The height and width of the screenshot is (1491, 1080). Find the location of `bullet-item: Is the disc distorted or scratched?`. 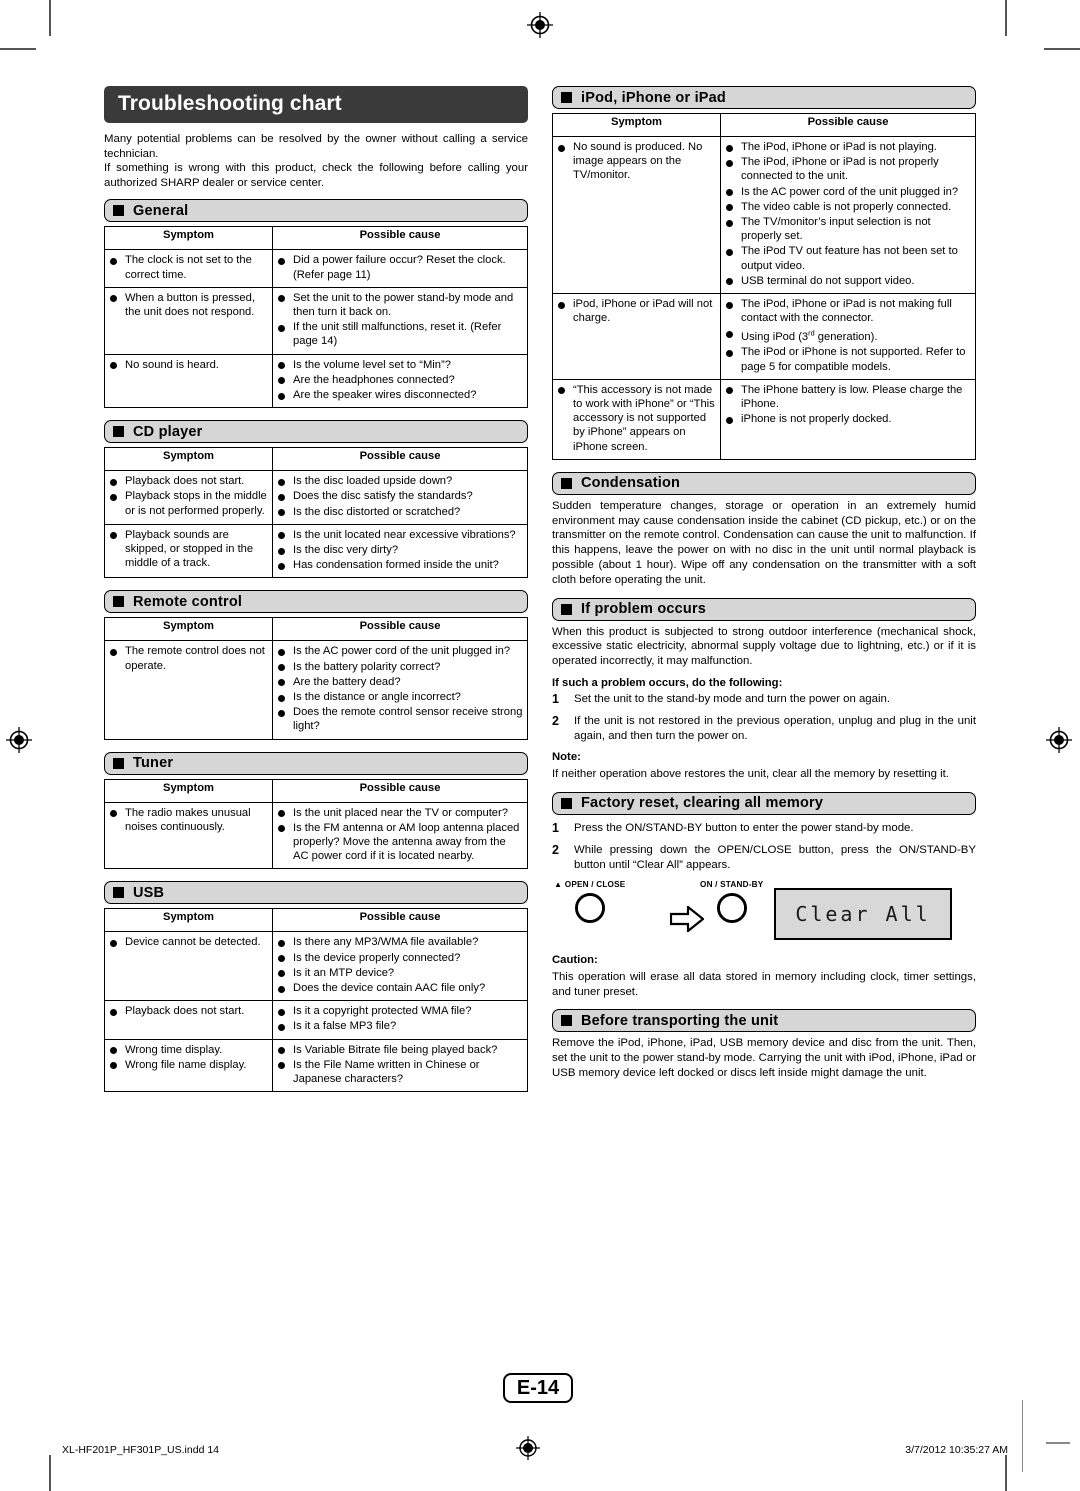

bullet-item: Is the disc distorted or scratched? is located at coordinates (400, 512).